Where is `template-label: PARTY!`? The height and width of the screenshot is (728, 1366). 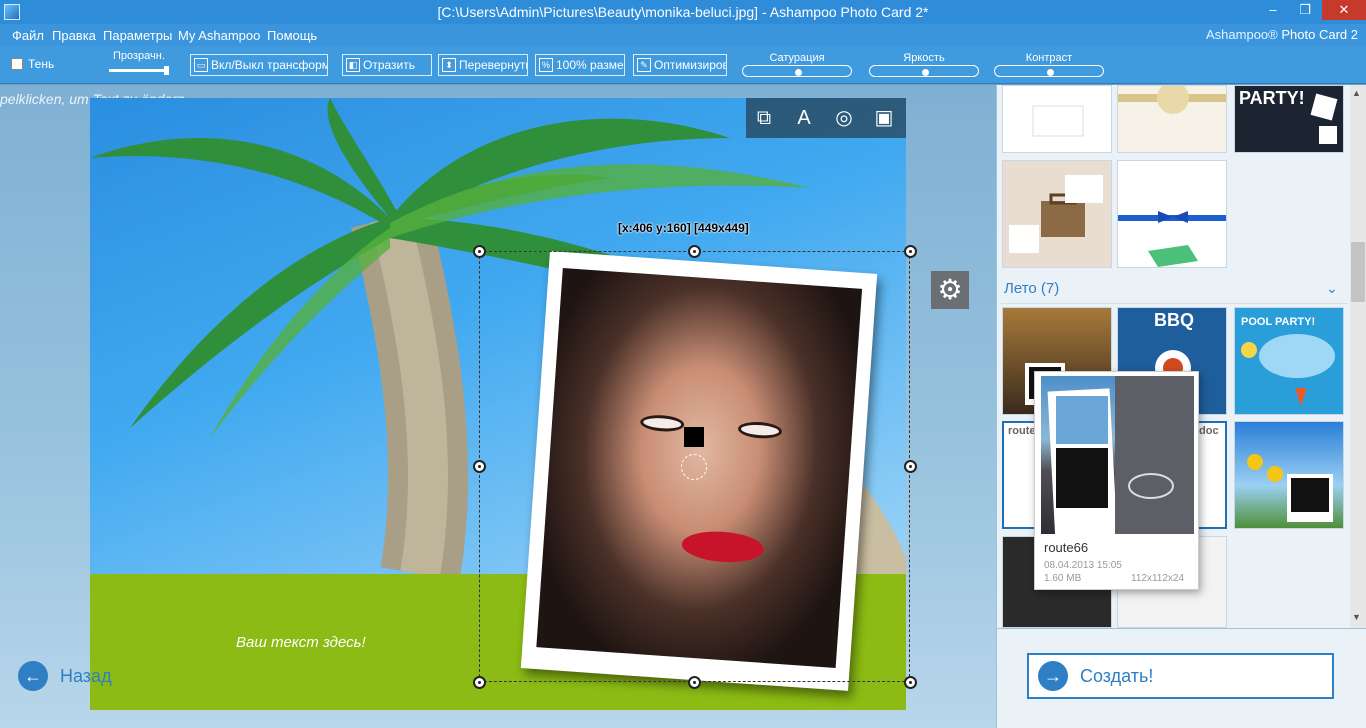
template-label: PARTY! is located at coordinates (1272, 98).